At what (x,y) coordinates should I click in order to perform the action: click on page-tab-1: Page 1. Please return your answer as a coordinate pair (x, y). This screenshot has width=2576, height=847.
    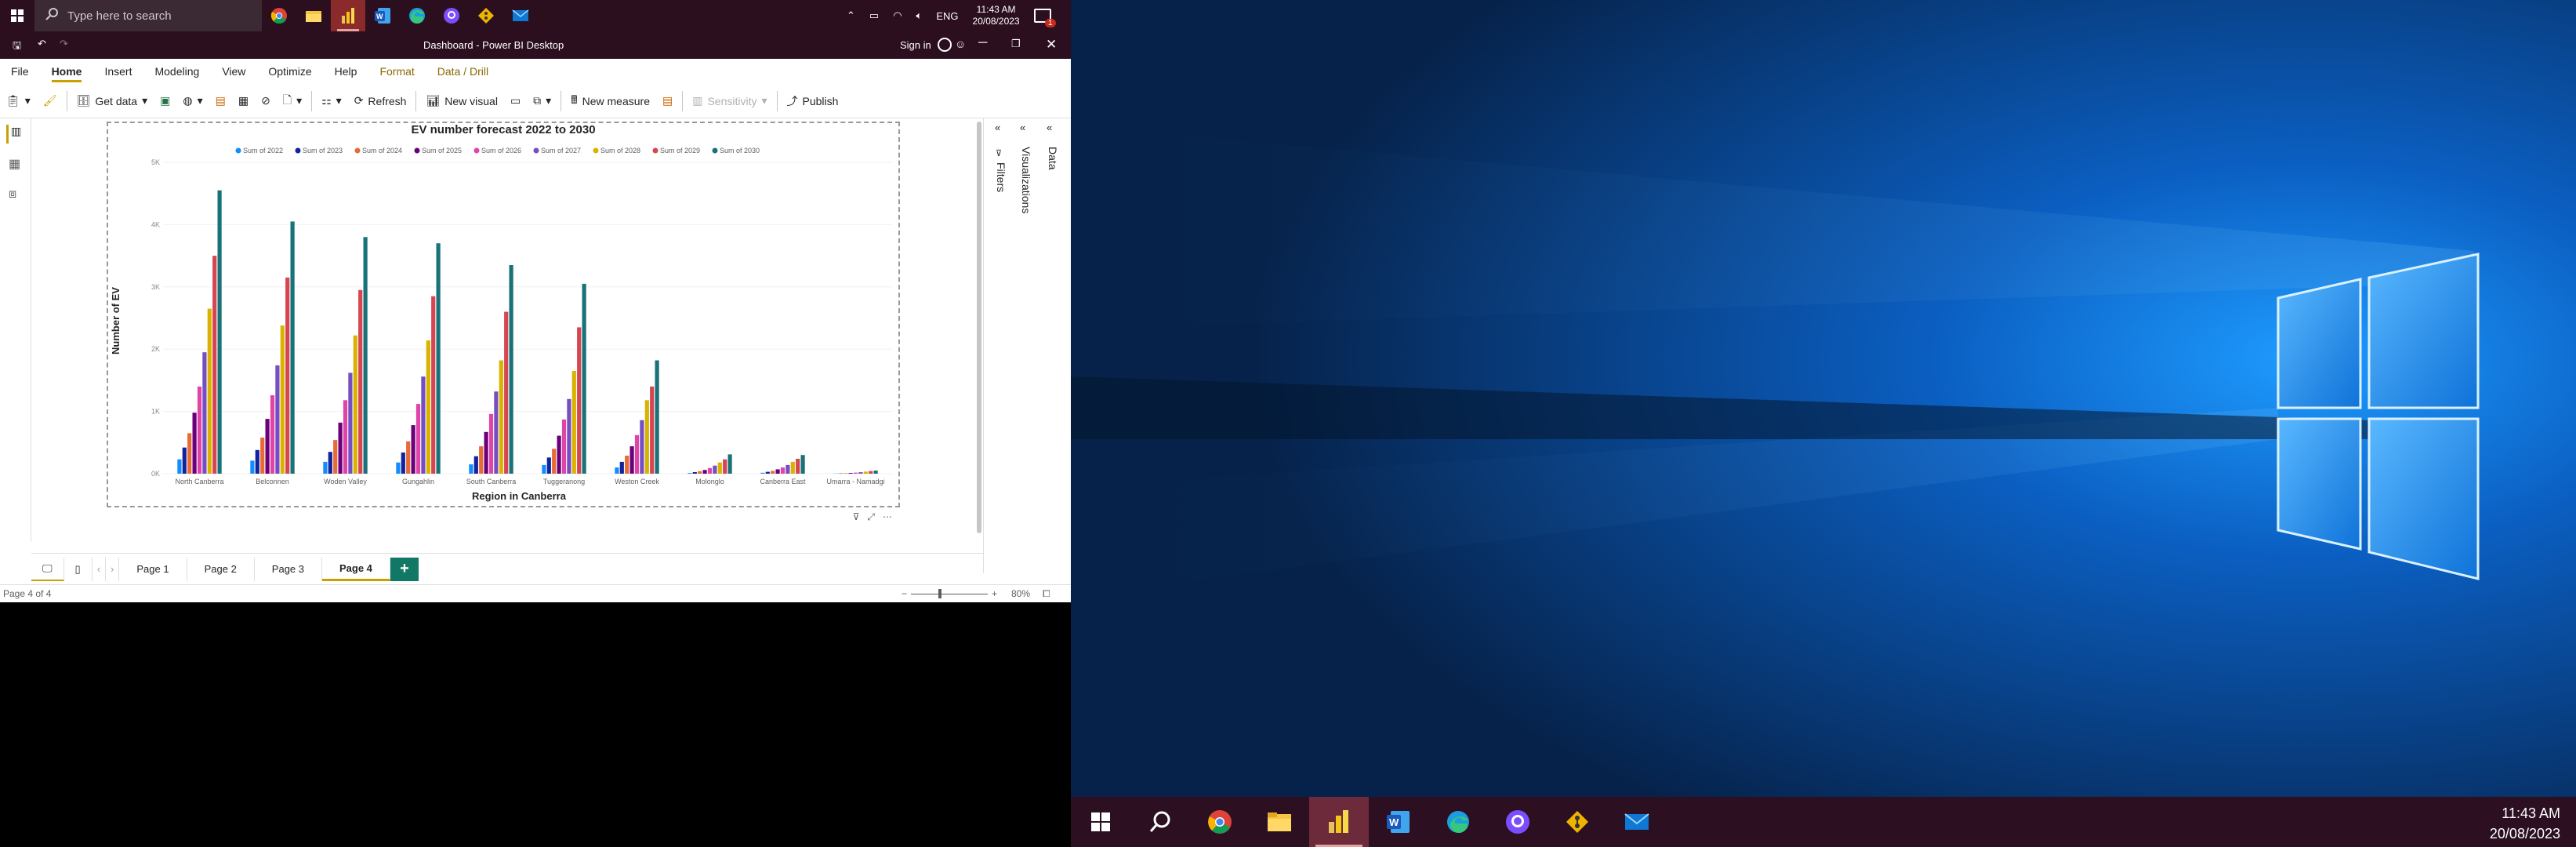
    Looking at the image, I should click on (153, 569).